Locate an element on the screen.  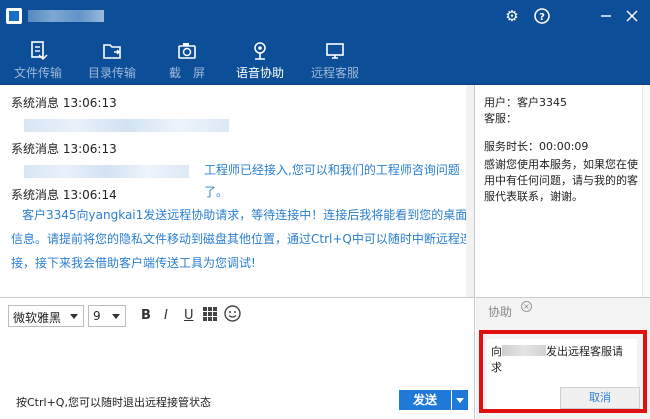
file-transfer-button: 文件传输 is located at coordinates (38, 59).